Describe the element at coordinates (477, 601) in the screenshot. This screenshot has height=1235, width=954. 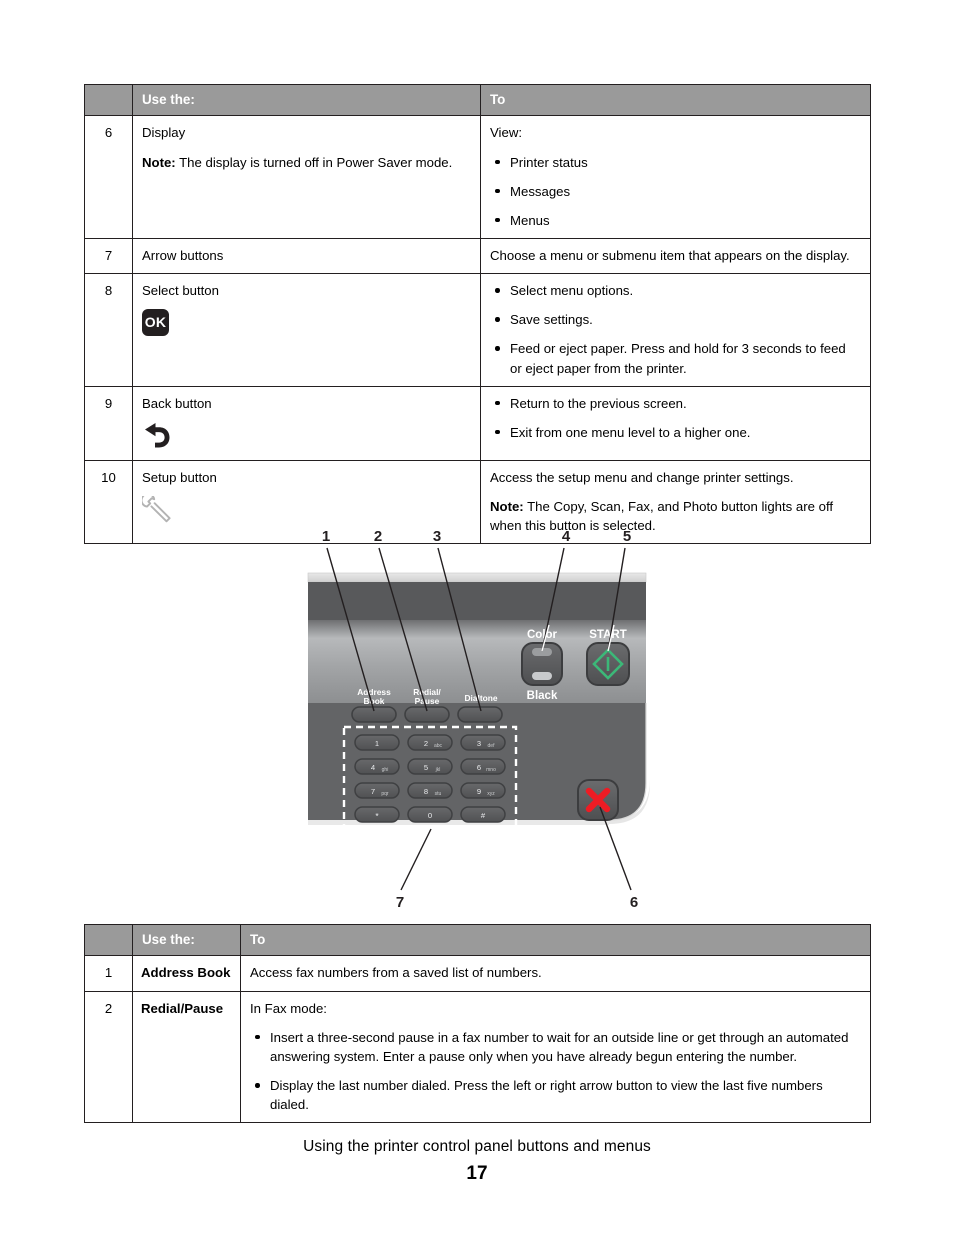
I see `panel-upper-block` at that location.